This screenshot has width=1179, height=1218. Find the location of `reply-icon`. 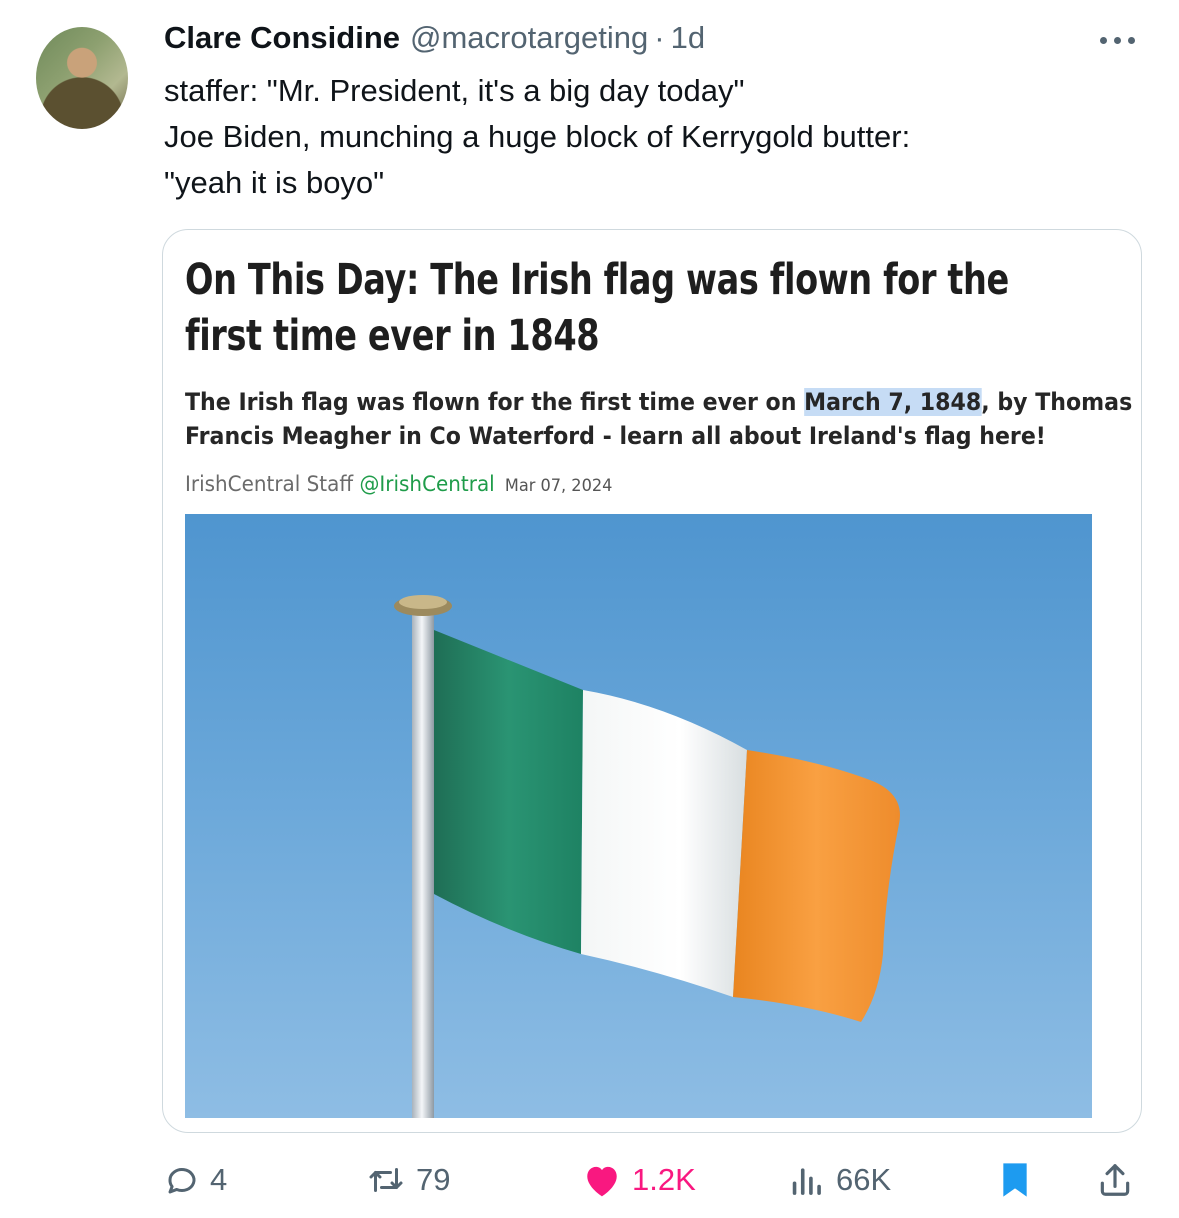

reply-icon is located at coordinates (182, 1181).